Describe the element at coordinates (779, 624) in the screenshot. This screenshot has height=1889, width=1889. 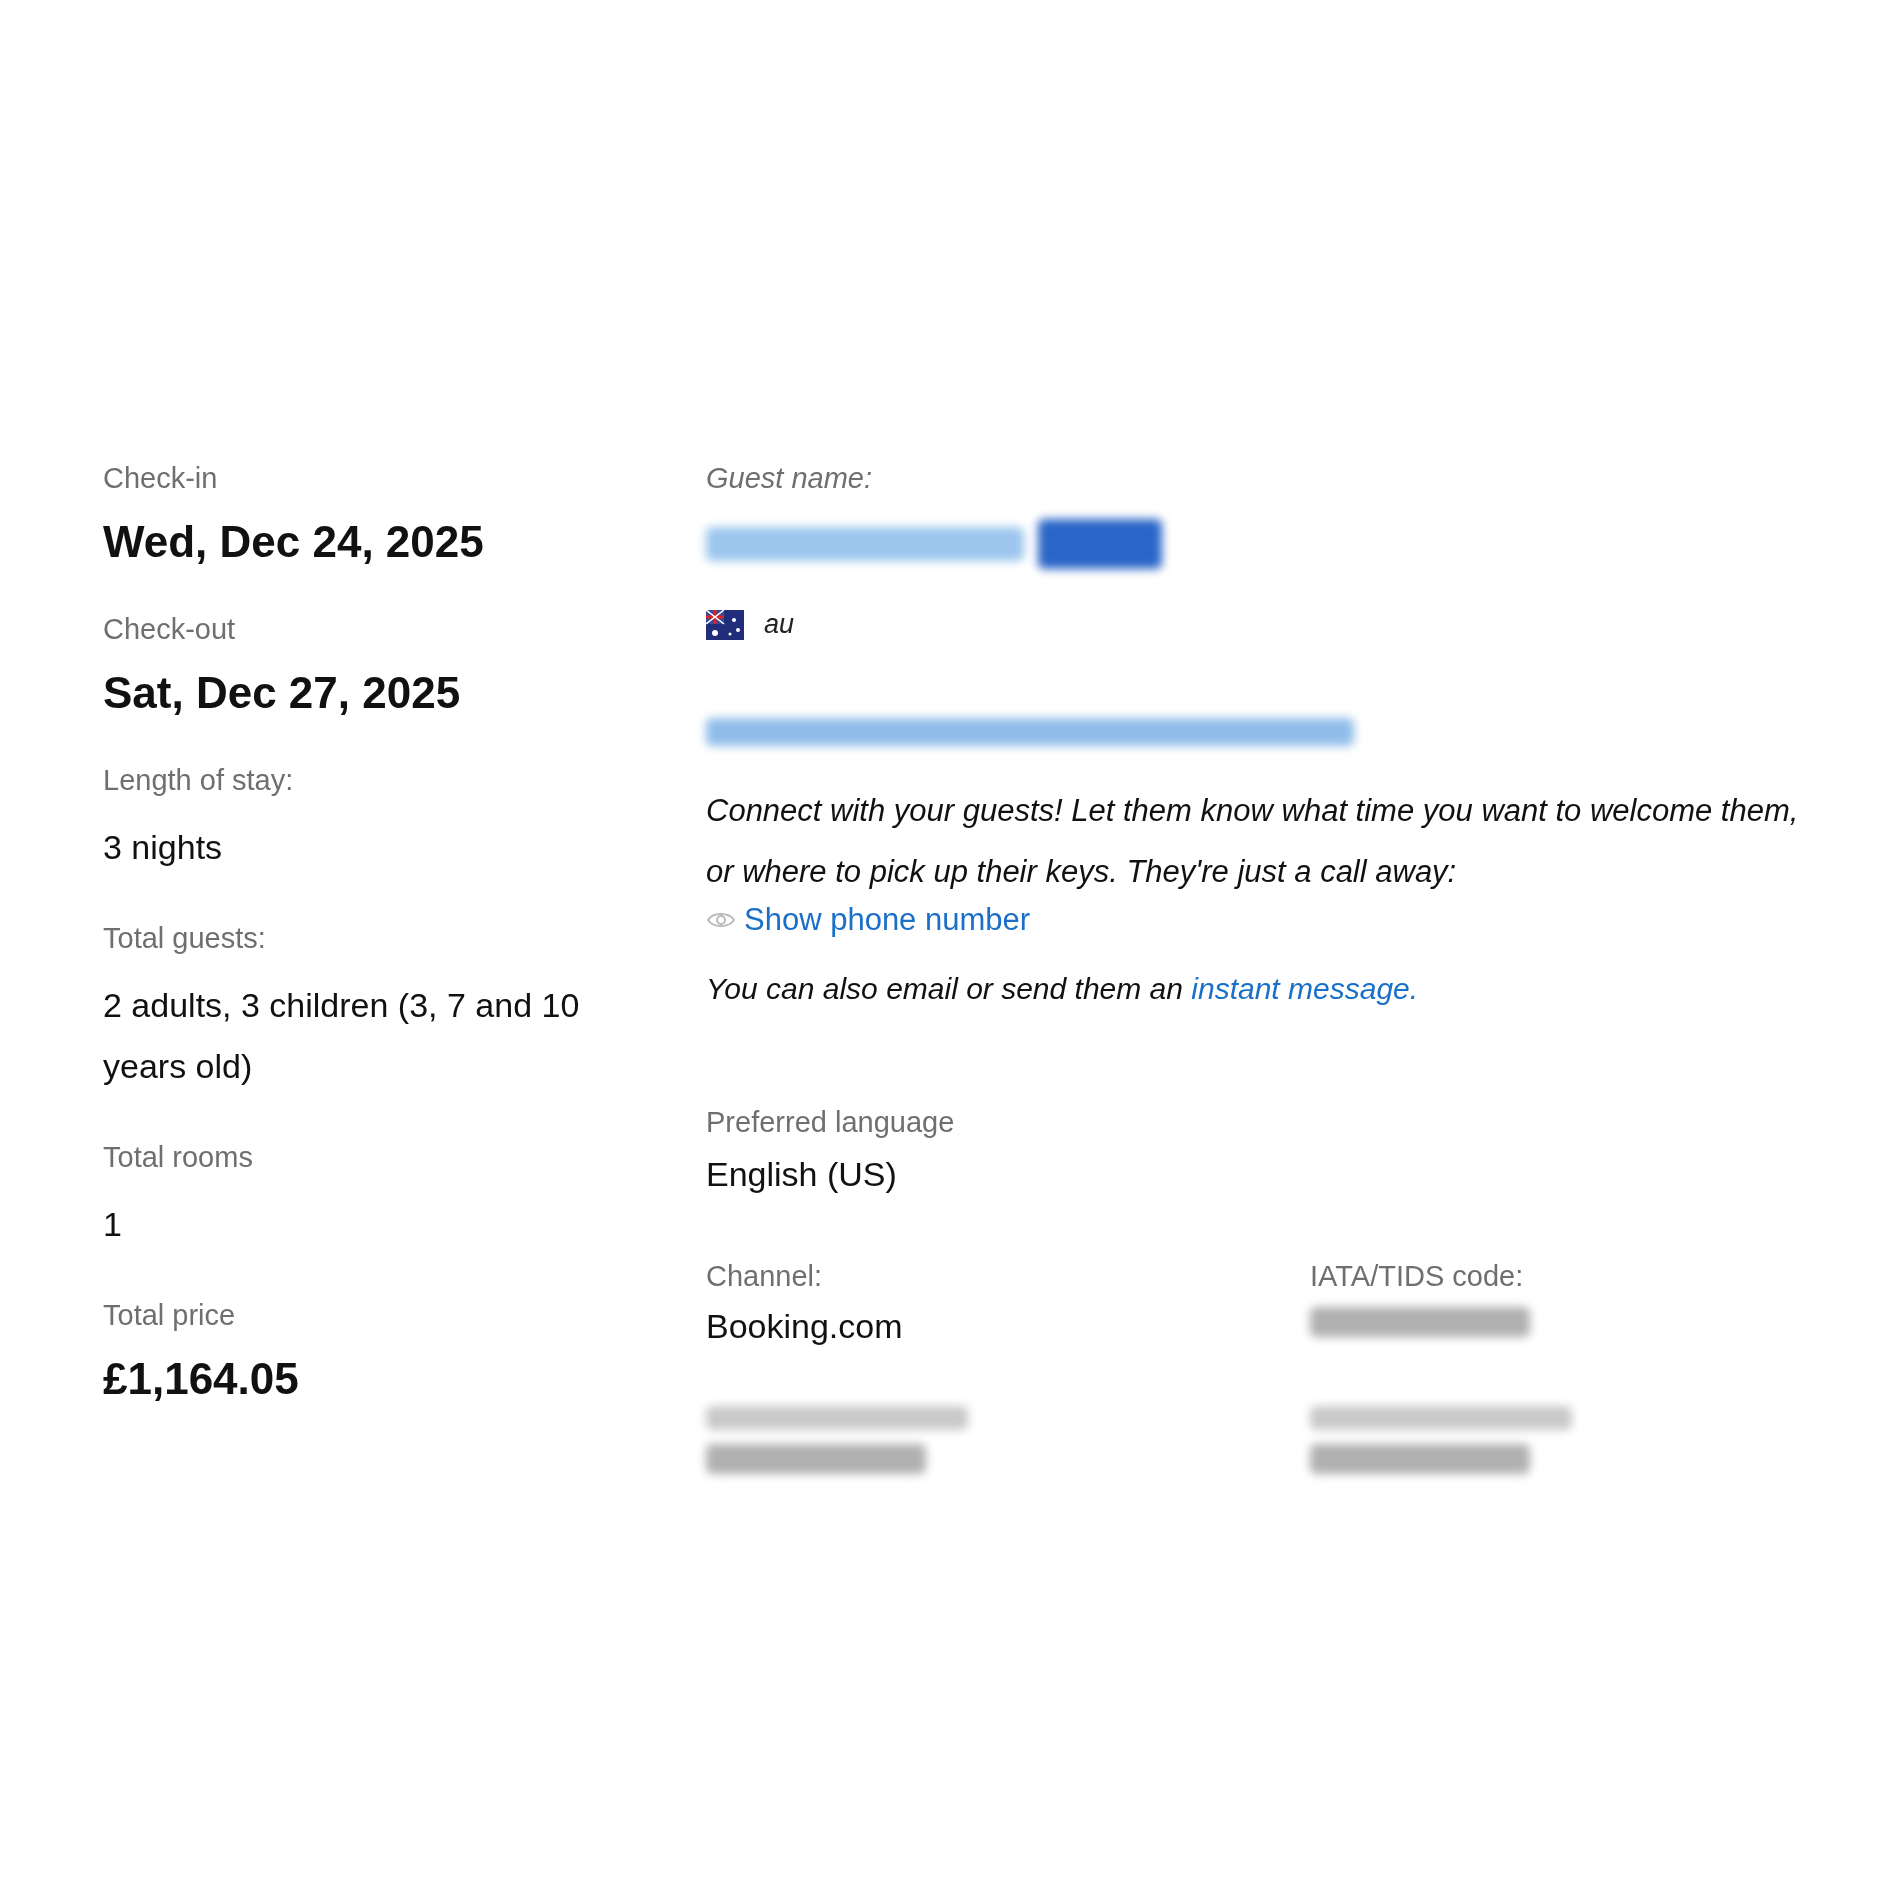
I see `country-code: au` at that location.